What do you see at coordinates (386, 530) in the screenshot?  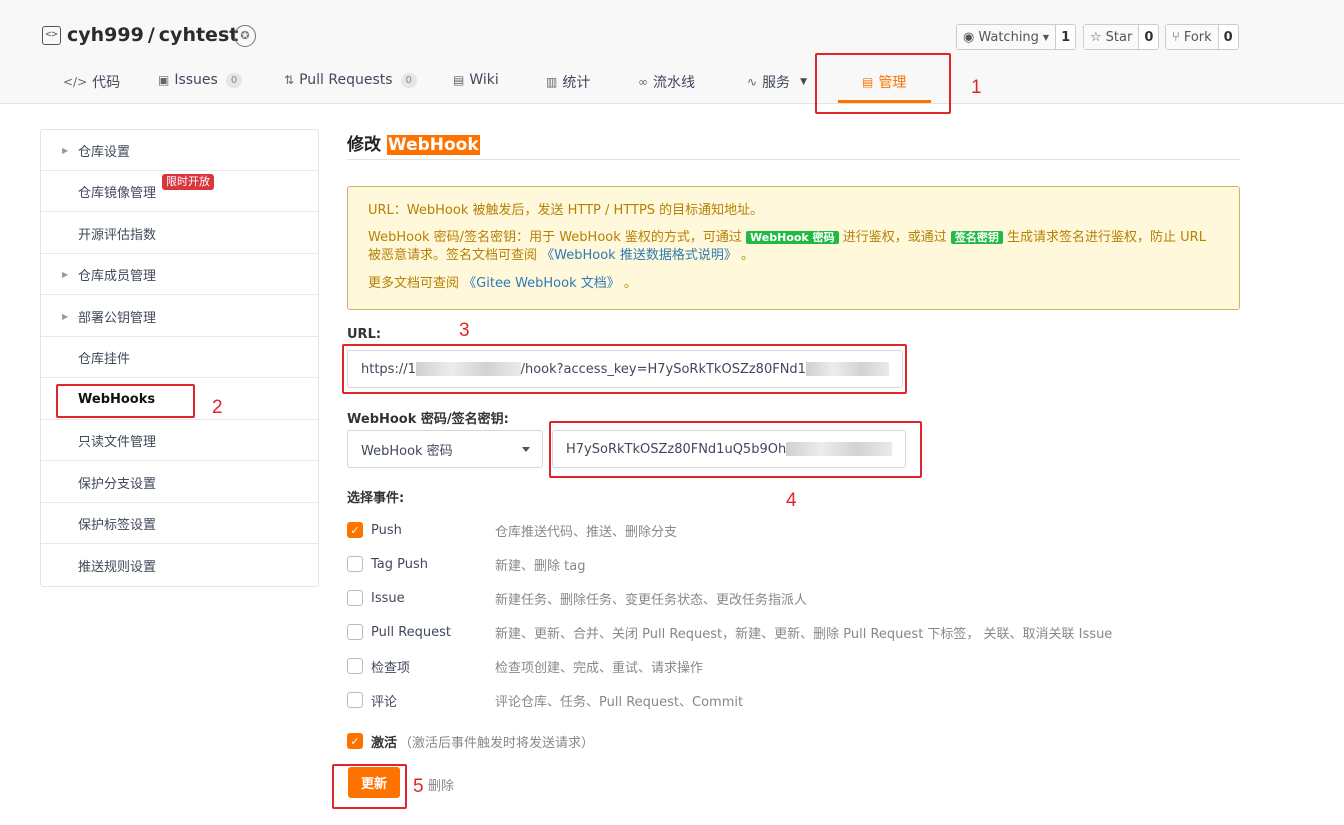 I see `event-name: Push` at bounding box center [386, 530].